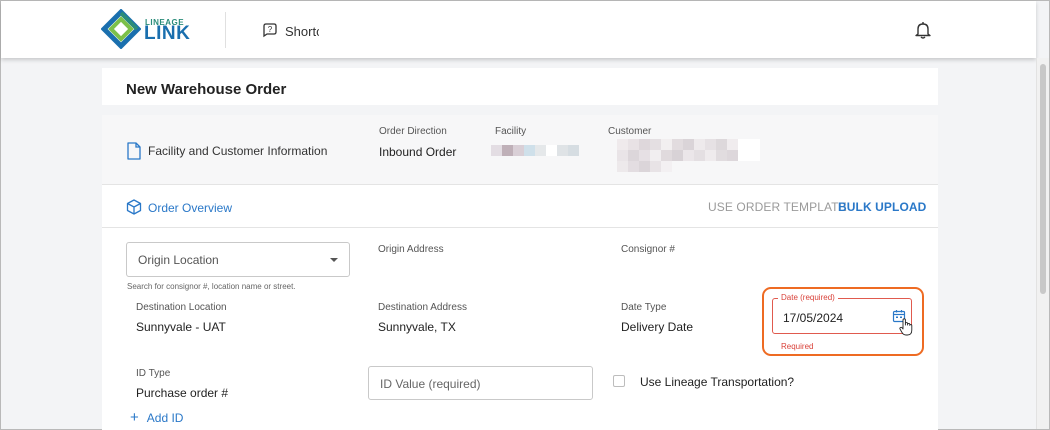 This screenshot has height=430, width=1050. What do you see at coordinates (302, 31) in the screenshot?
I see `shortcuts-label: Shortcu` at bounding box center [302, 31].